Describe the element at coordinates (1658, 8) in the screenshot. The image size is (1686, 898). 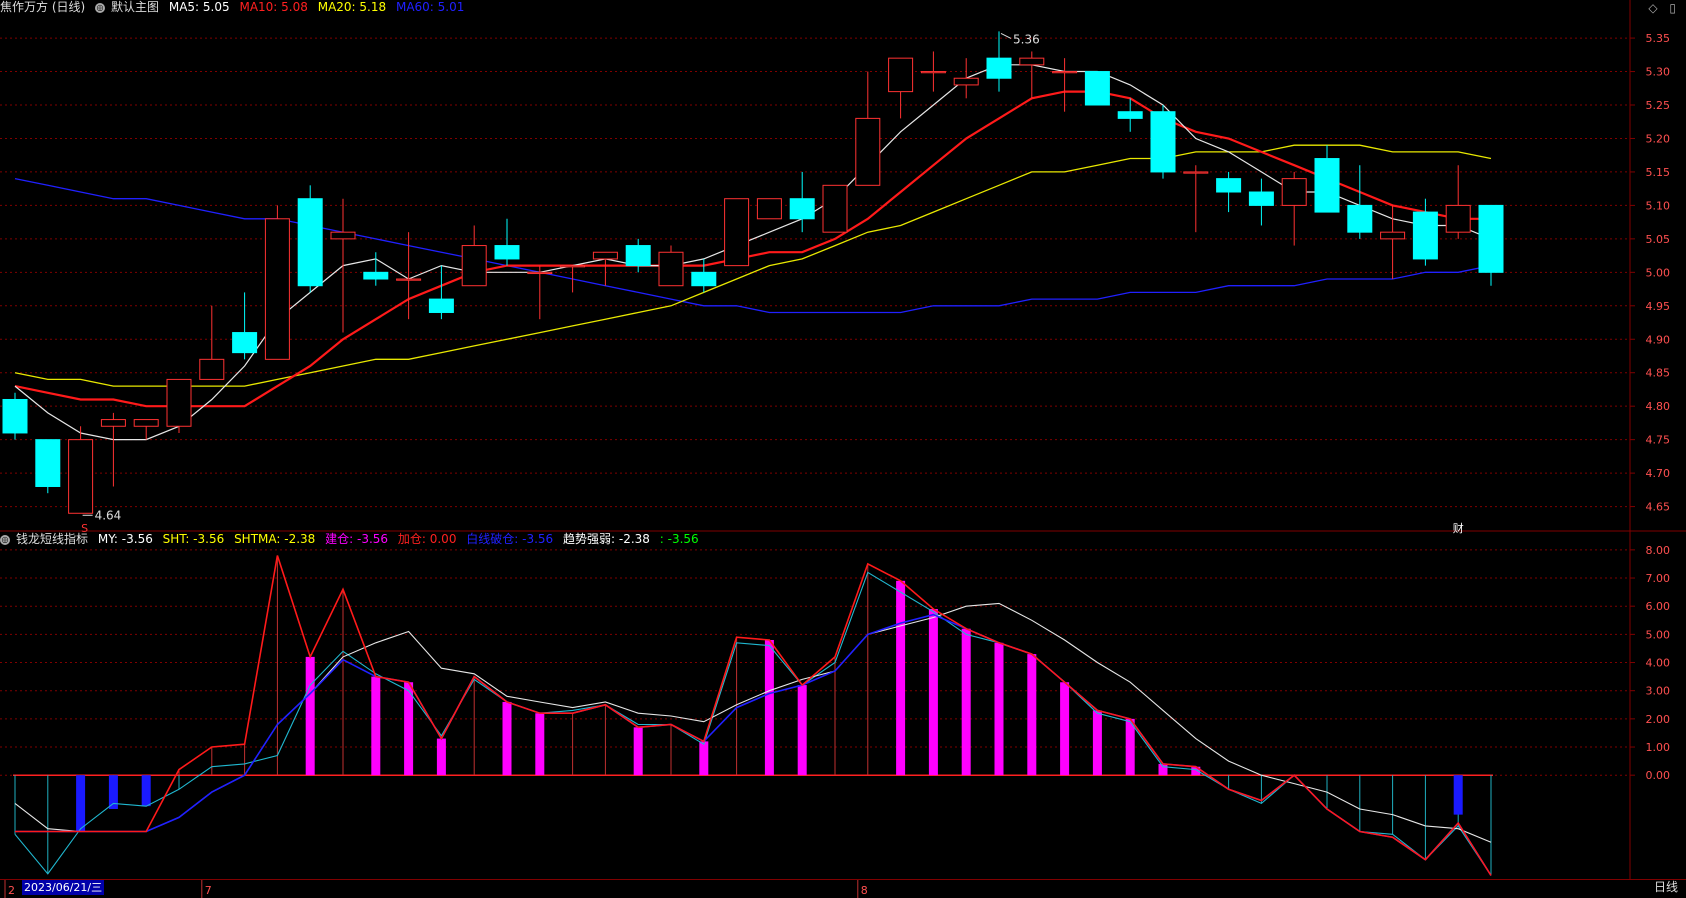
I see `window-controls: ◇ ▯` at that location.